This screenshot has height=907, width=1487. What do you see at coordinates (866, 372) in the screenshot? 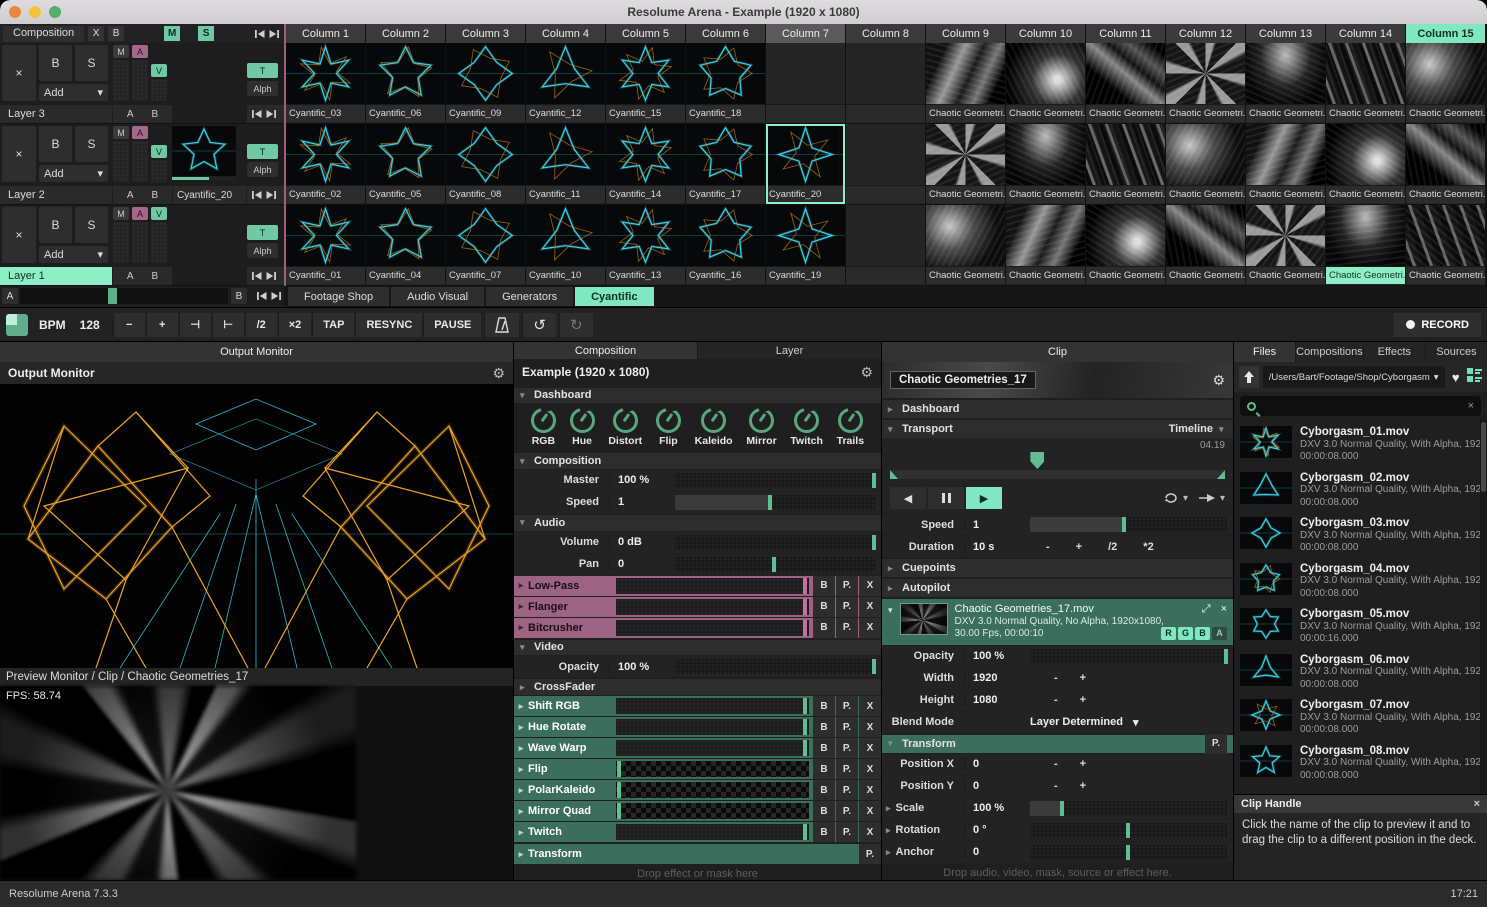
I see `composition-gear-icon: ⚙` at bounding box center [866, 372].